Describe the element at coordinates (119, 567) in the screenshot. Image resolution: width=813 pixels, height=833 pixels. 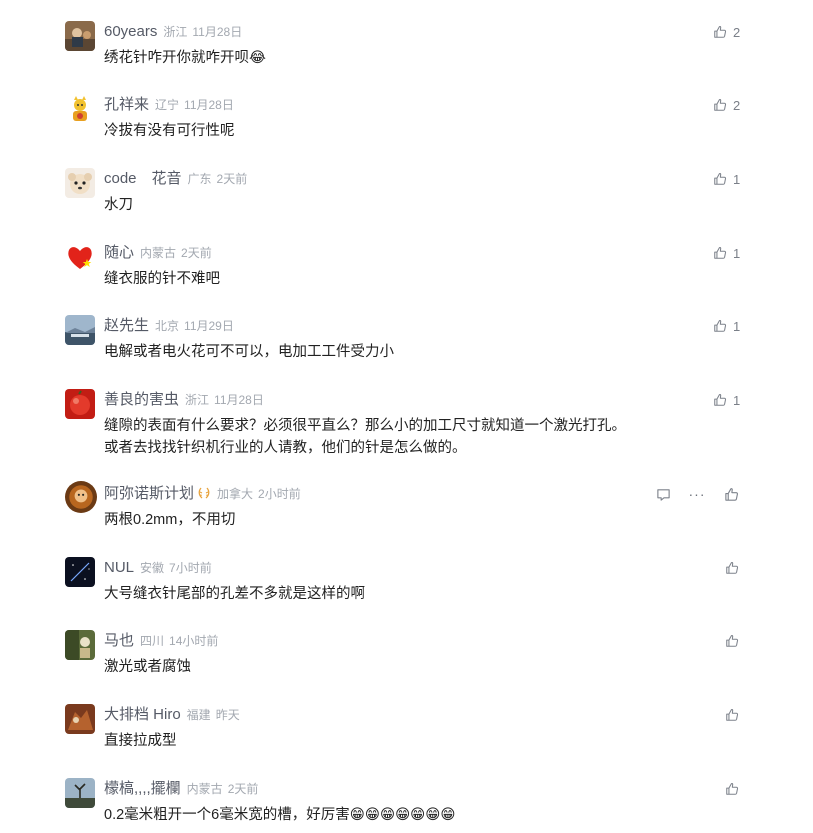
I see `user-name: NUL` at that location.